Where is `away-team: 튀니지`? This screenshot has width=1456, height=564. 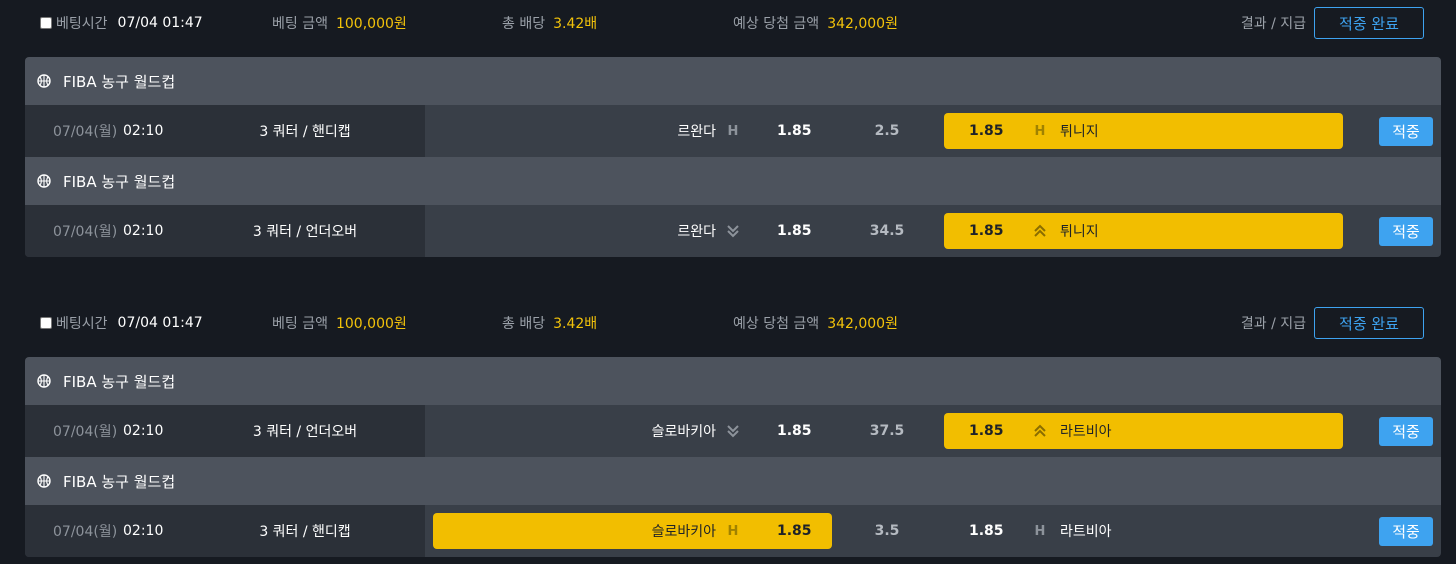
away-team: 튀니지 is located at coordinates (1079, 232).